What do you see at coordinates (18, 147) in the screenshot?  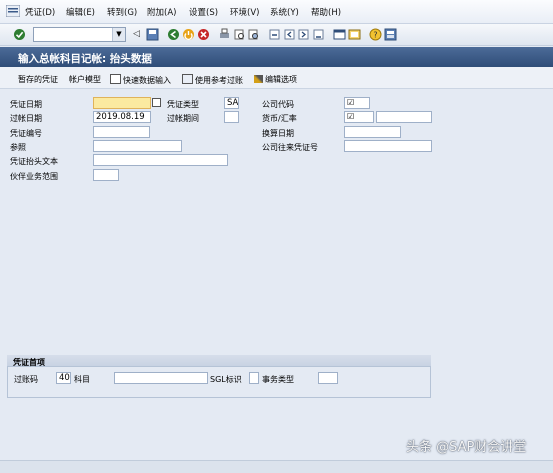 I see `reference-label: 参照` at bounding box center [18, 147].